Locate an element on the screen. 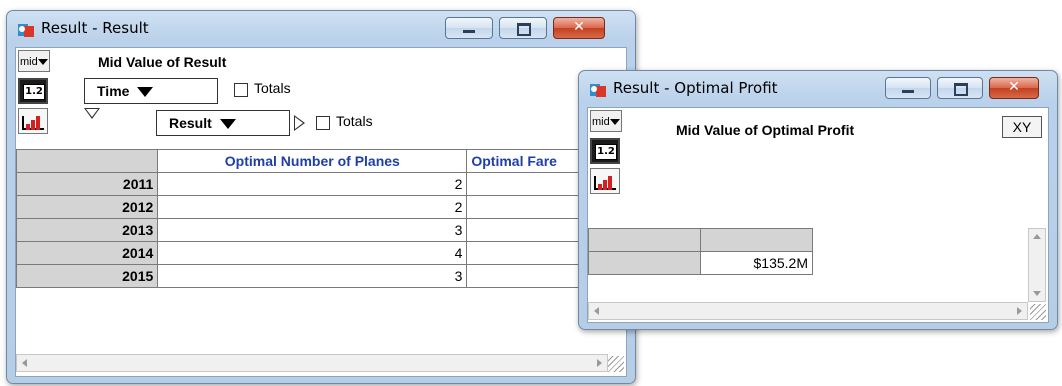  xy-label: XY is located at coordinates (1022, 127).